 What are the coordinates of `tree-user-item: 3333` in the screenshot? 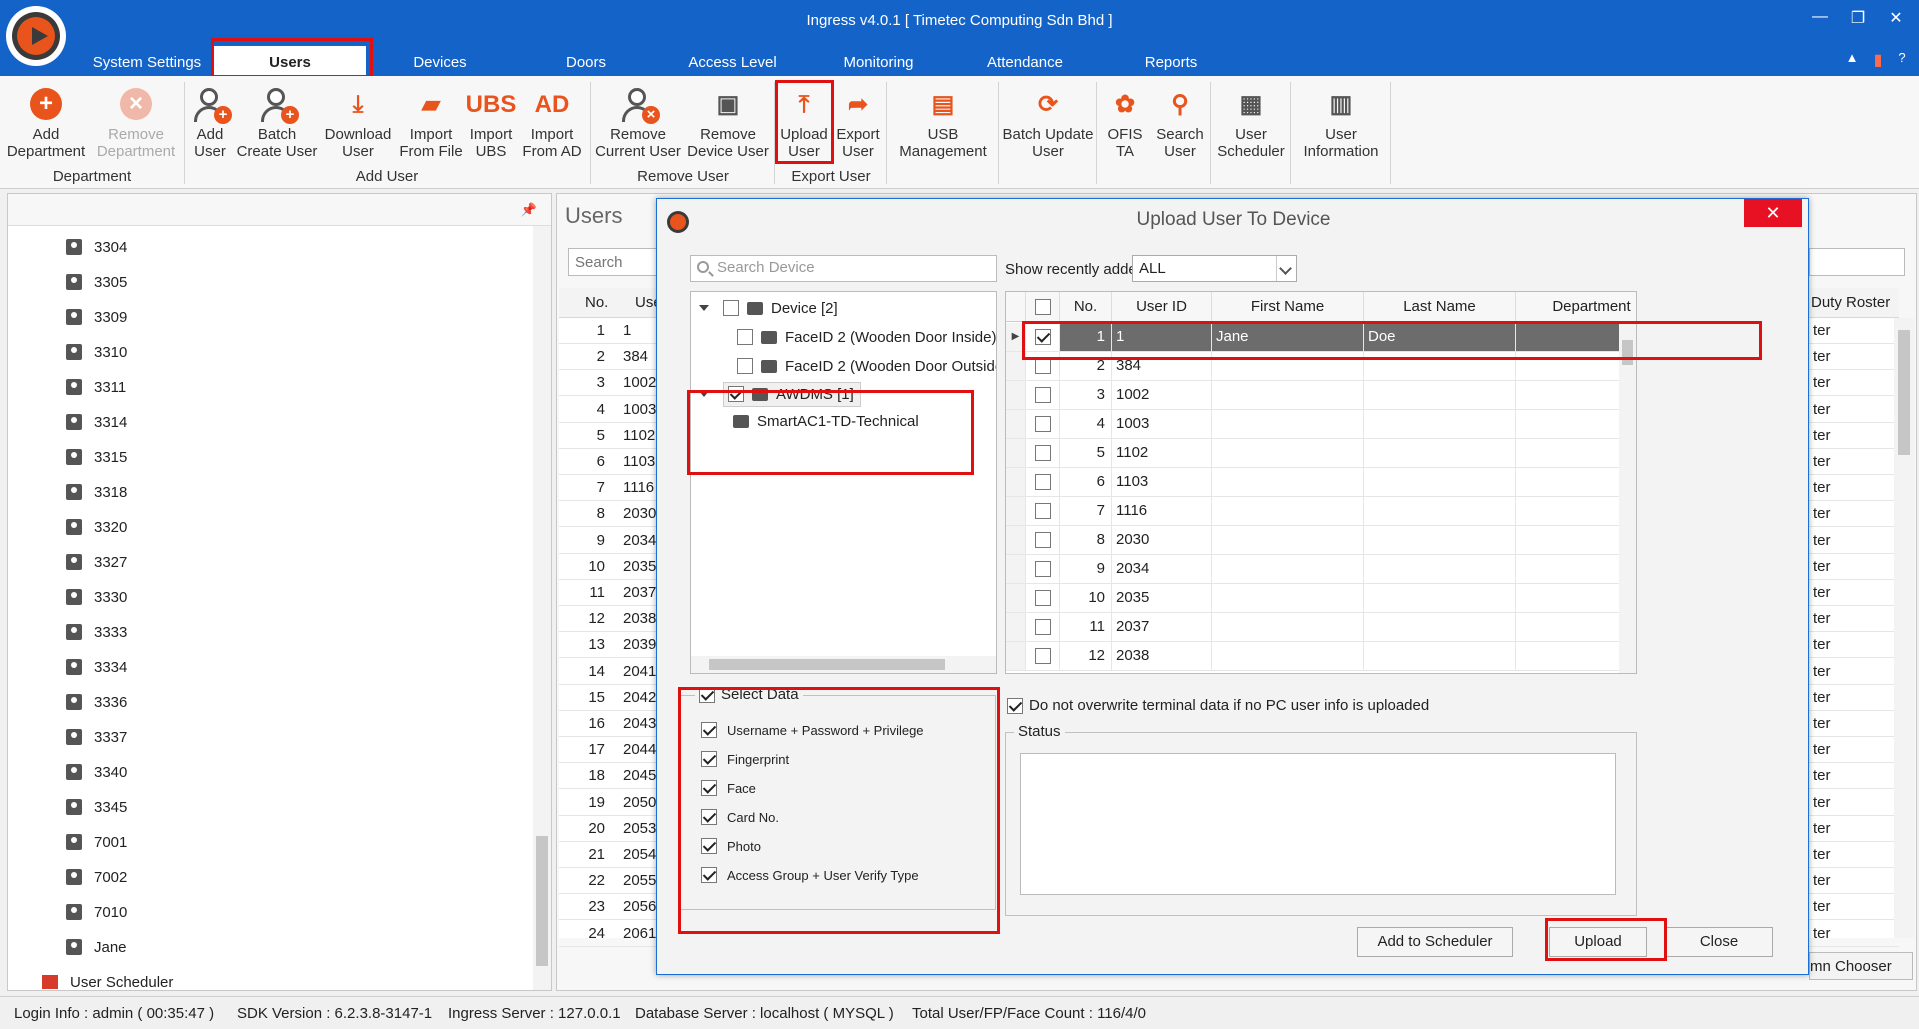 It's located at (96, 632).